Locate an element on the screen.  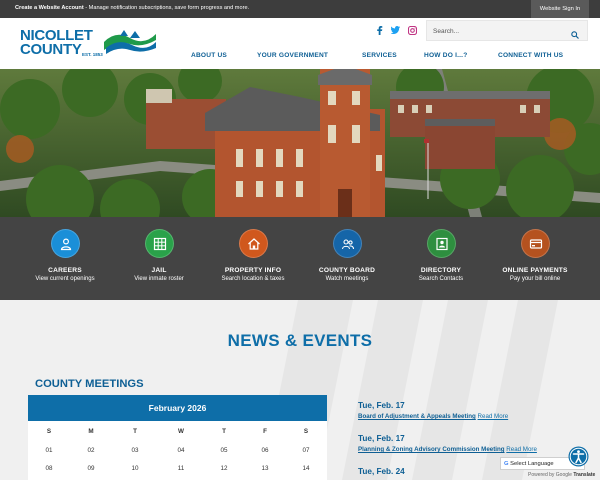
quick-link-title: JAIL is located at coordinates (159, 270).